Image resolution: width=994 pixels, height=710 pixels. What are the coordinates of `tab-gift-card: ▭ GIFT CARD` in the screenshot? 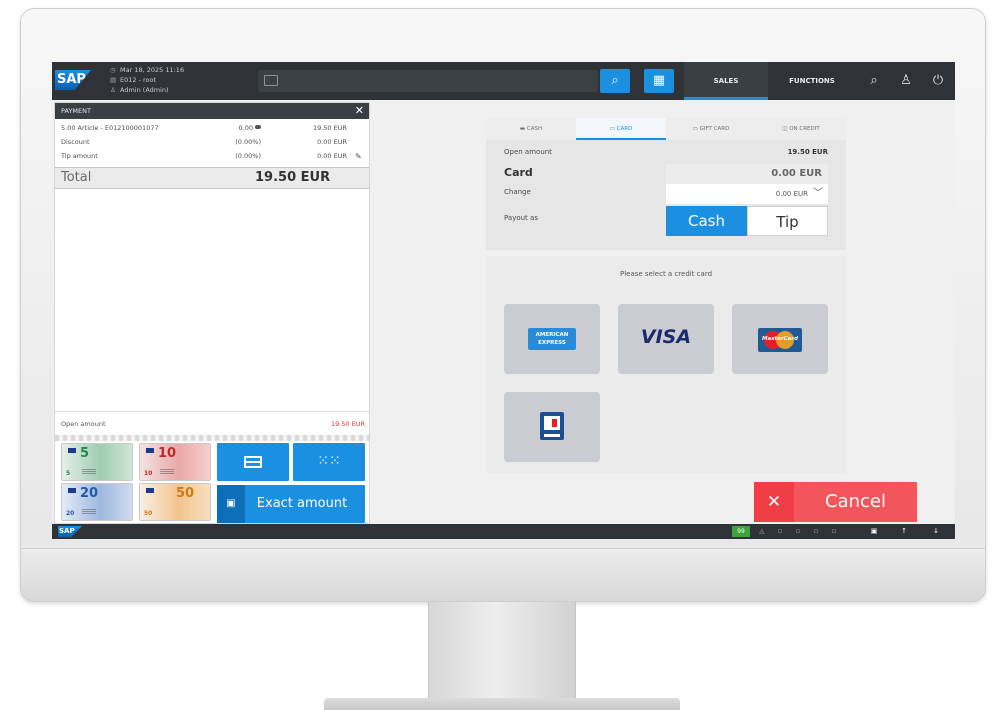 It's located at (711, 129).